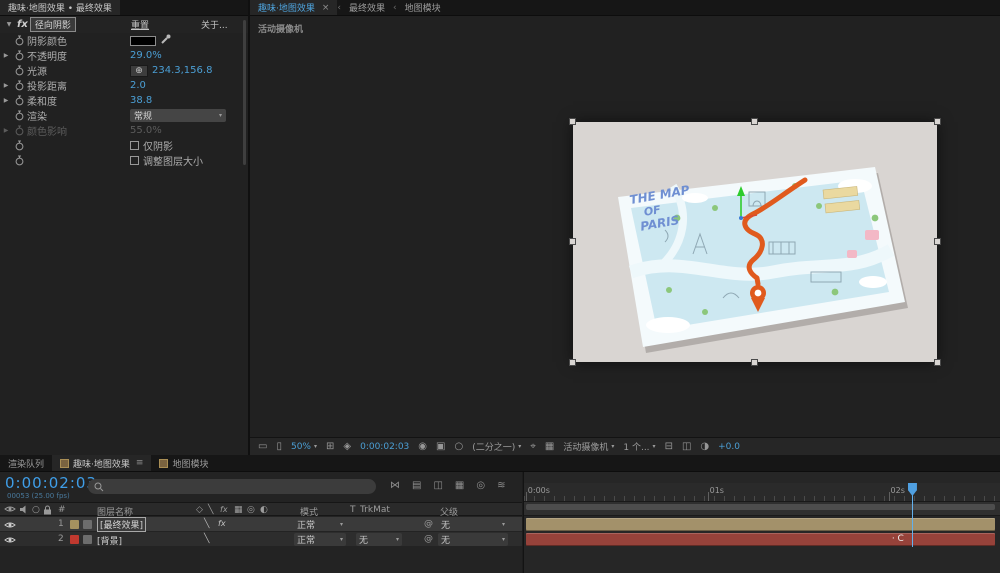 The width and height of the screenshot is (1000, 573). I want to click on layer-row: 1 [最终效果] ╲ fx 正常 ▾ @ 无 ▾, so click(261, 524).